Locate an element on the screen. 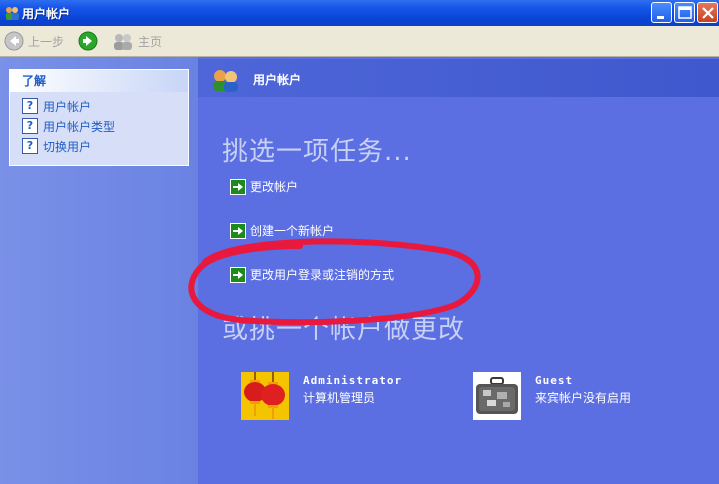 Image resolution: width=719 pixels, height=484 pixels. main-header-title: 用户帐户 is located at coordinates (277, 80).